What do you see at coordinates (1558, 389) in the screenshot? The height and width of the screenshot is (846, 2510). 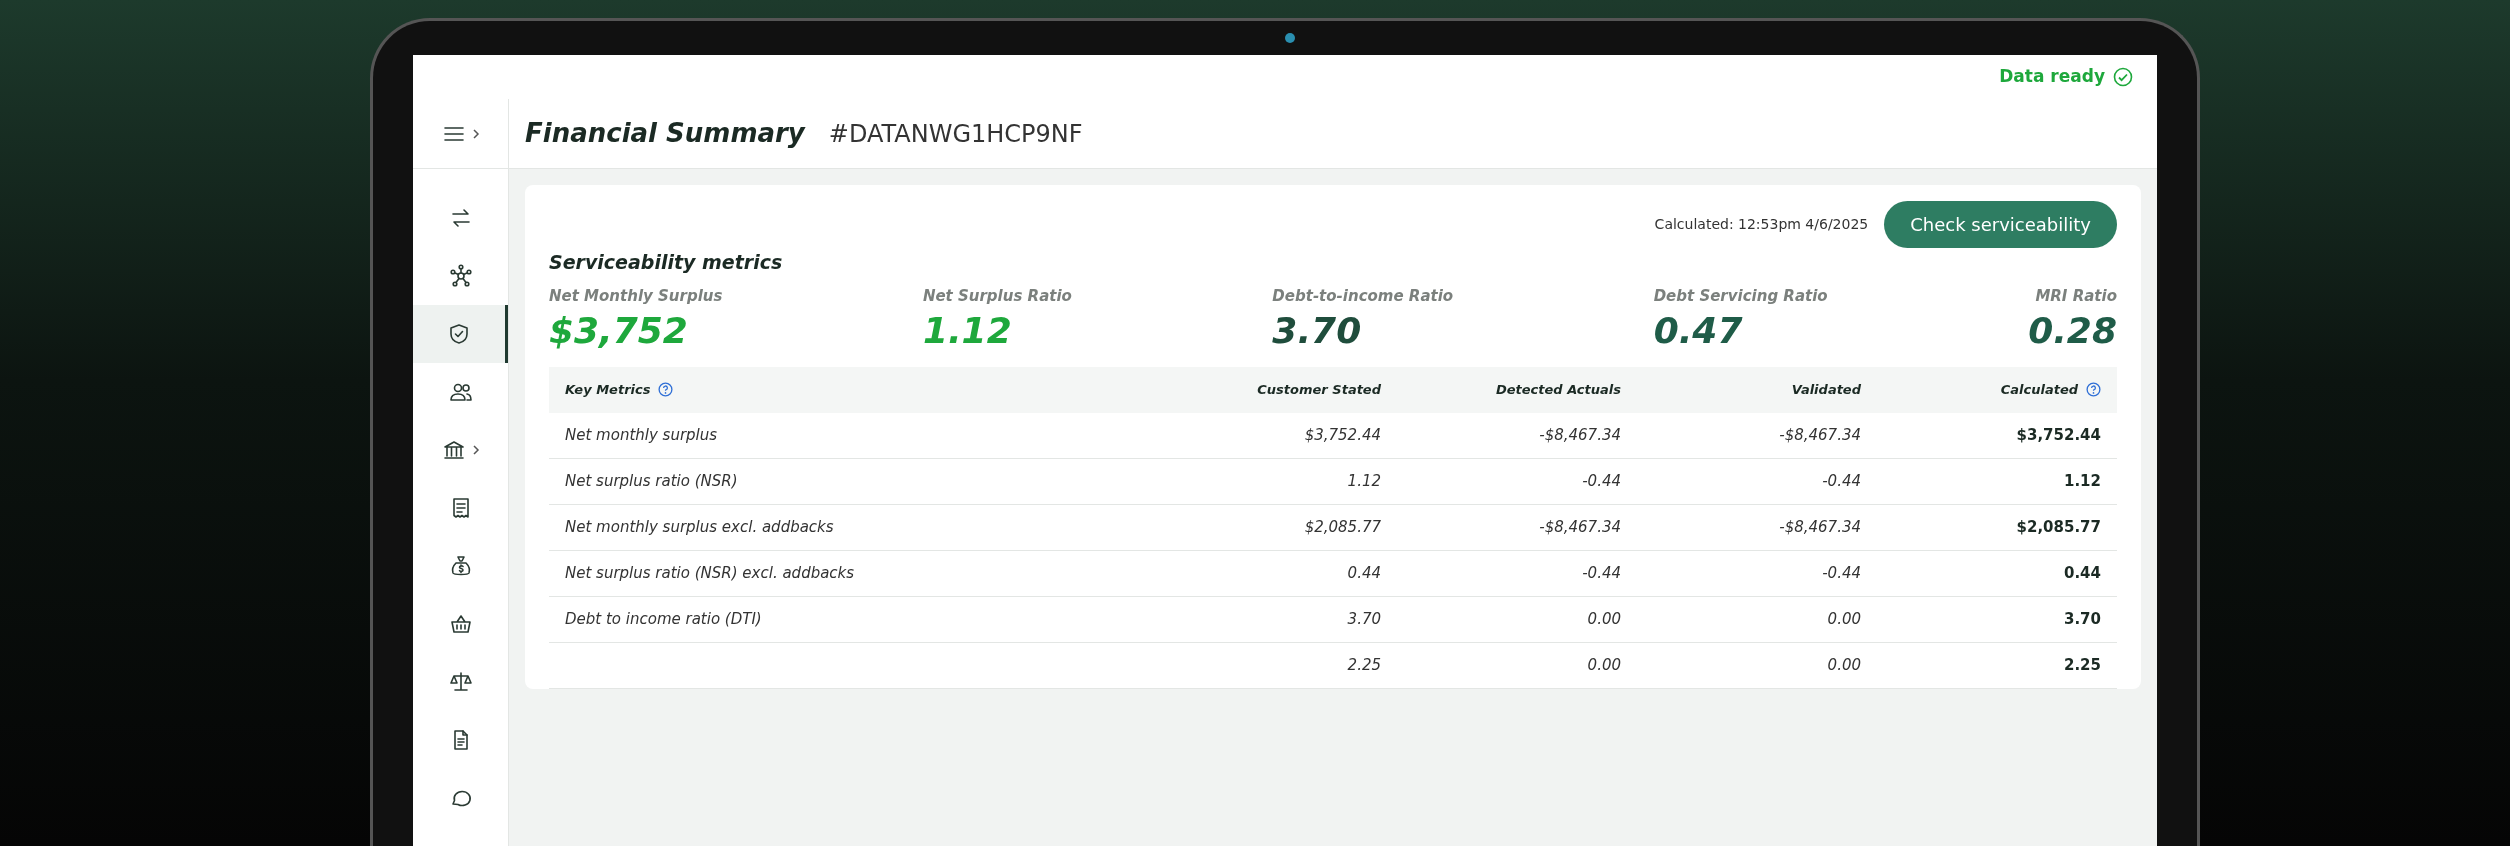 I see `column-header: Detected Actuals` at bounding box center [1558, 389].